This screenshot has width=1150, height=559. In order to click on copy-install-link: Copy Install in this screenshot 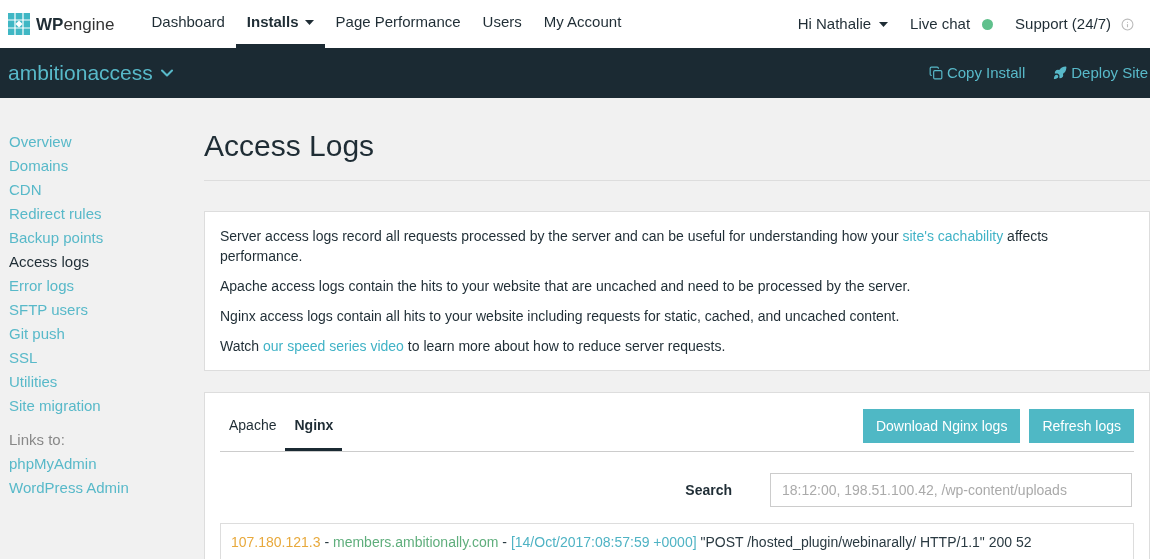, I will do `click(977, 73)`.